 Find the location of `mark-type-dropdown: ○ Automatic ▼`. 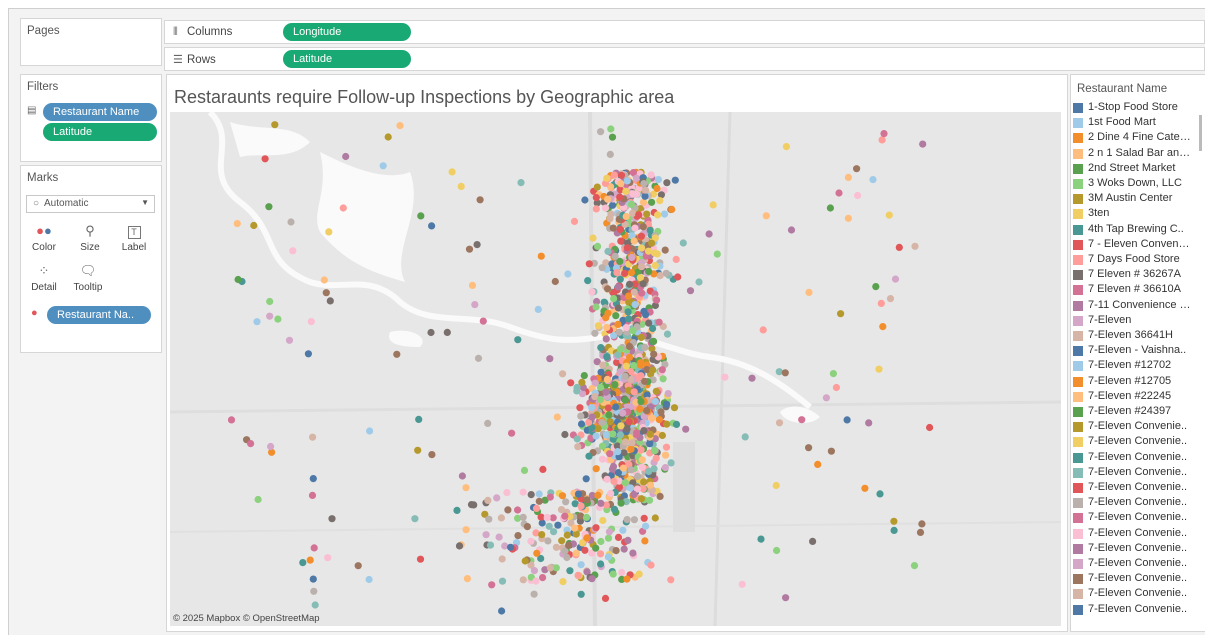

mark-type-dropdown: ○ Automatic ▼ is located at coordinates (90, 204).